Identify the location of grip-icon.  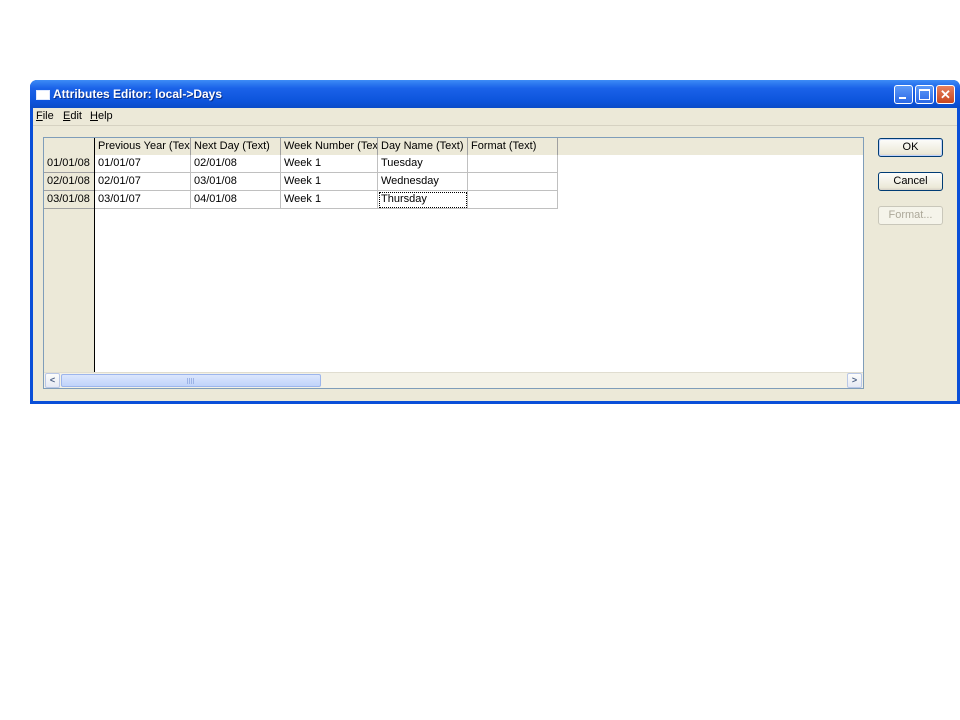
(191, 381).